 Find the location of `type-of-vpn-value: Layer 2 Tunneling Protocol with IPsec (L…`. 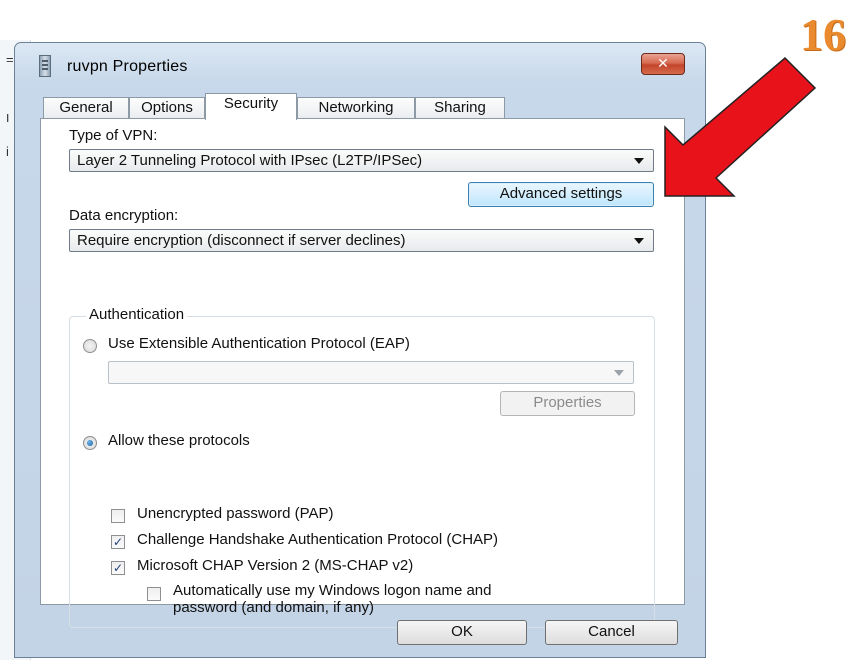

type-of-vpn-value: Layer 2 Tunneling Protocol with IPsec (L… is located at coordinates (250, 160).